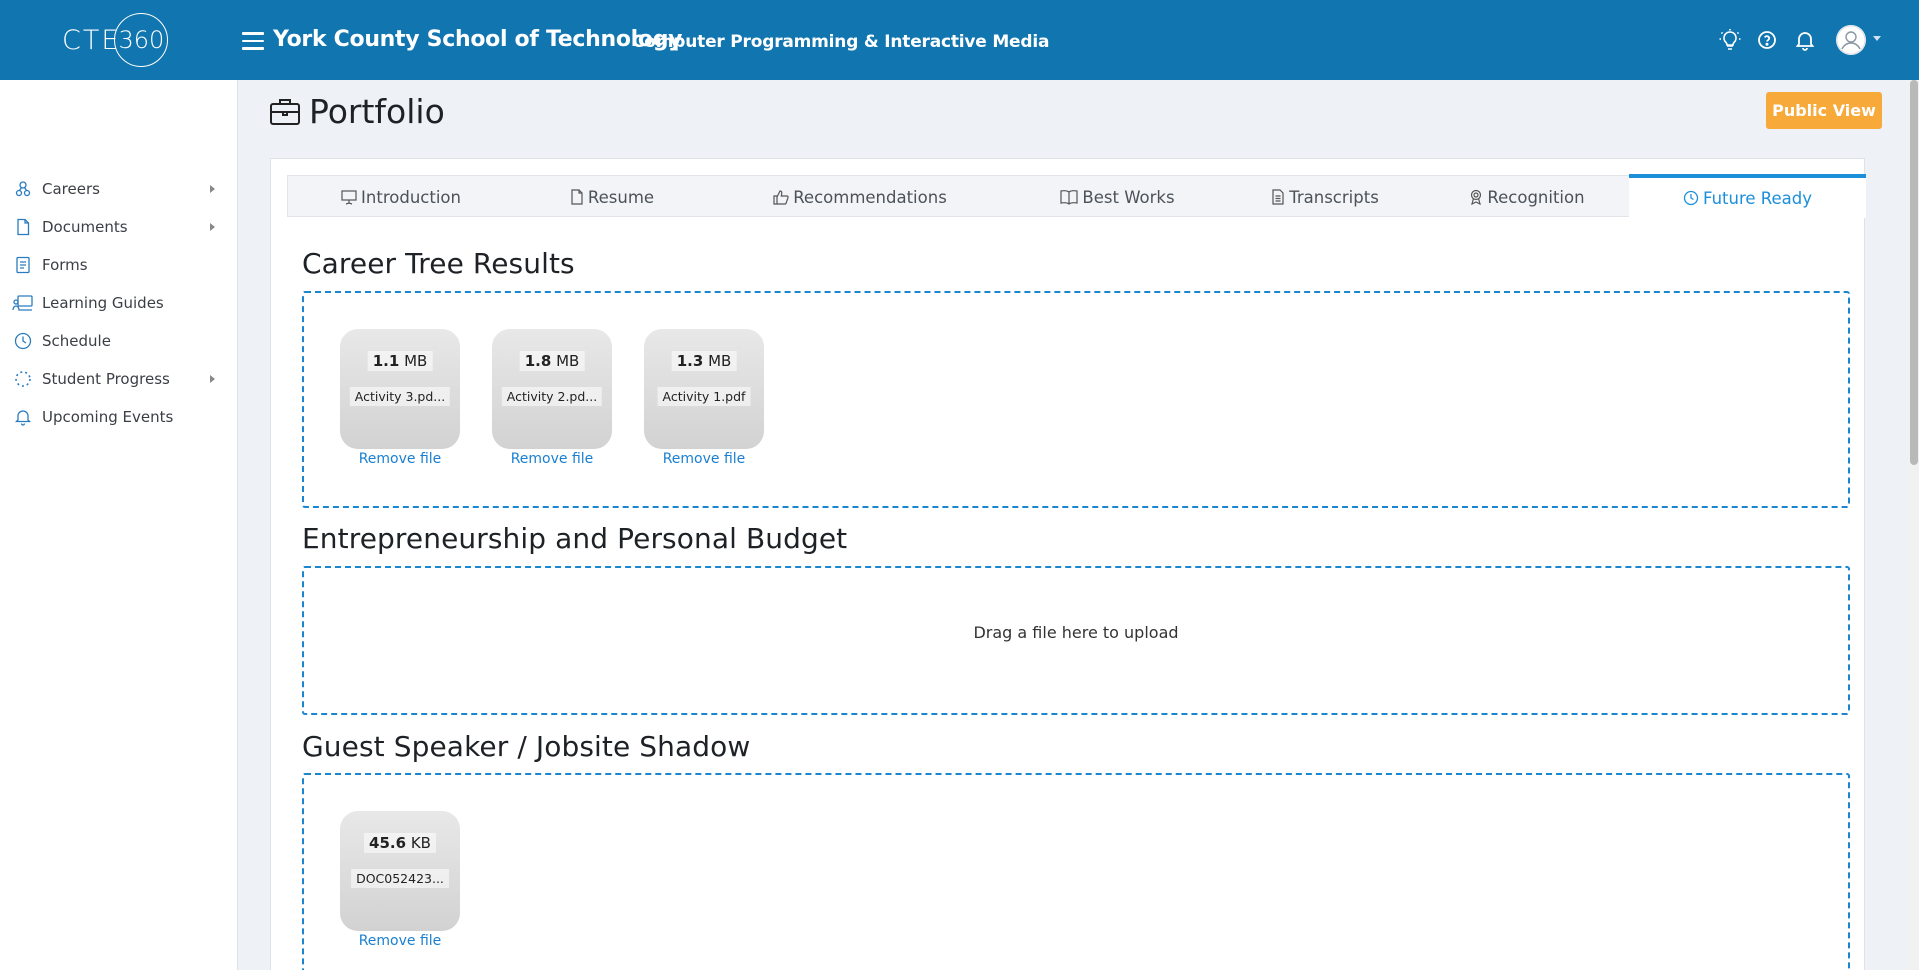 The image size is (1919, 970). What do you see at coordinates (106, 379) in the screenshot?
I see `sidebar-item-label: Student Progress` at bounding box center [106, 379].